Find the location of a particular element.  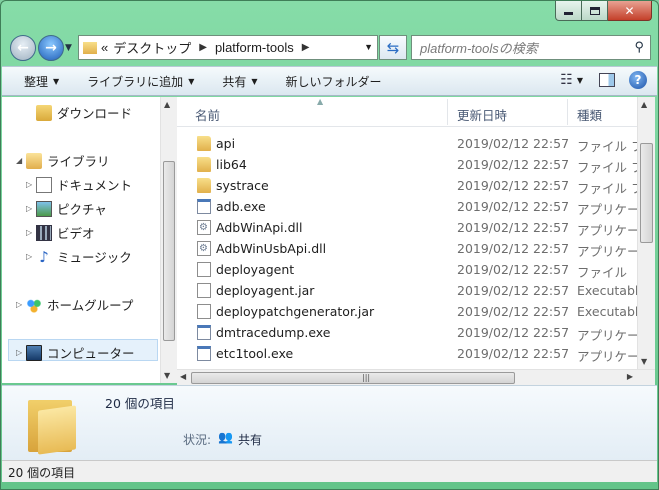

scroll-right-icon: ▶ is located at coordinates (630, 376).